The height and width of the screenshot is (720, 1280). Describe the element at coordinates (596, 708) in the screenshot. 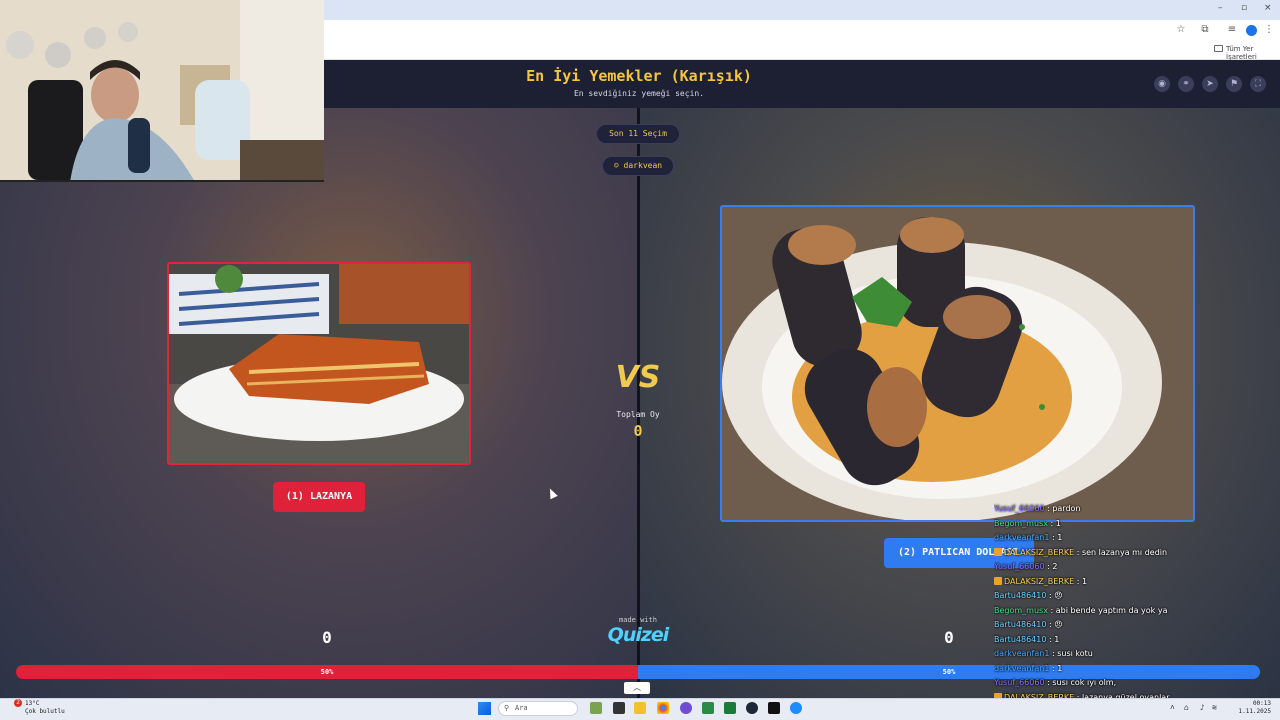

I see `widget-app-icon` at that location.